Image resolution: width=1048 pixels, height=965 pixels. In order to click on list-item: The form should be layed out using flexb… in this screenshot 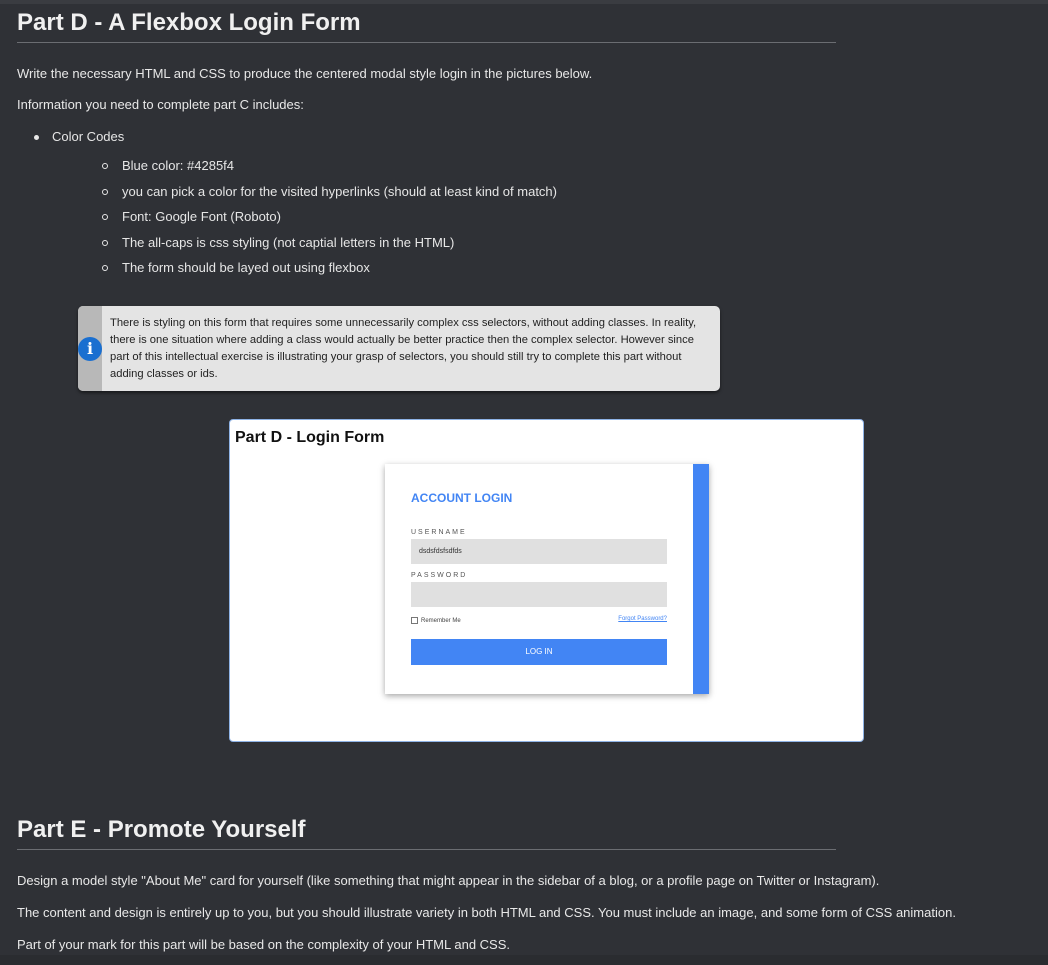, I will do `click(304, 273)`.